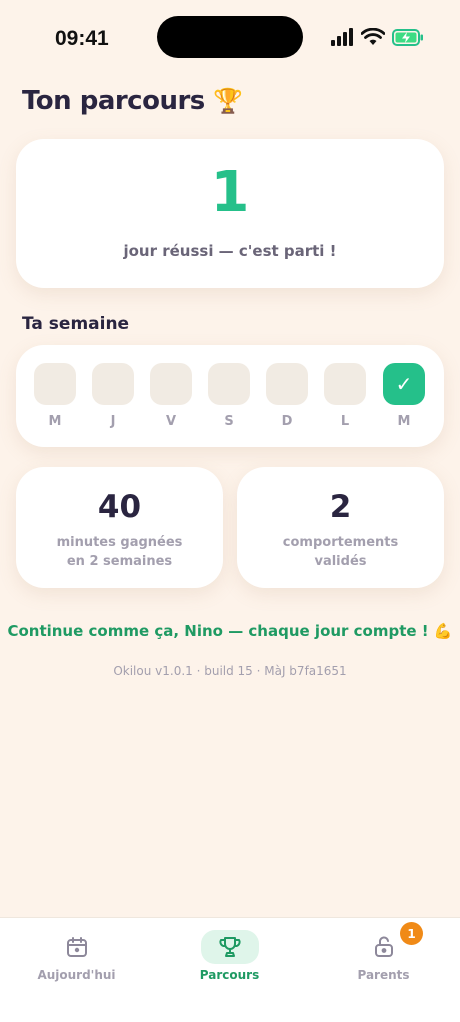  What do you see at coordinates (229, 421) in the screenshot?
I see `day-label: S` at bounding box center [229, 421].